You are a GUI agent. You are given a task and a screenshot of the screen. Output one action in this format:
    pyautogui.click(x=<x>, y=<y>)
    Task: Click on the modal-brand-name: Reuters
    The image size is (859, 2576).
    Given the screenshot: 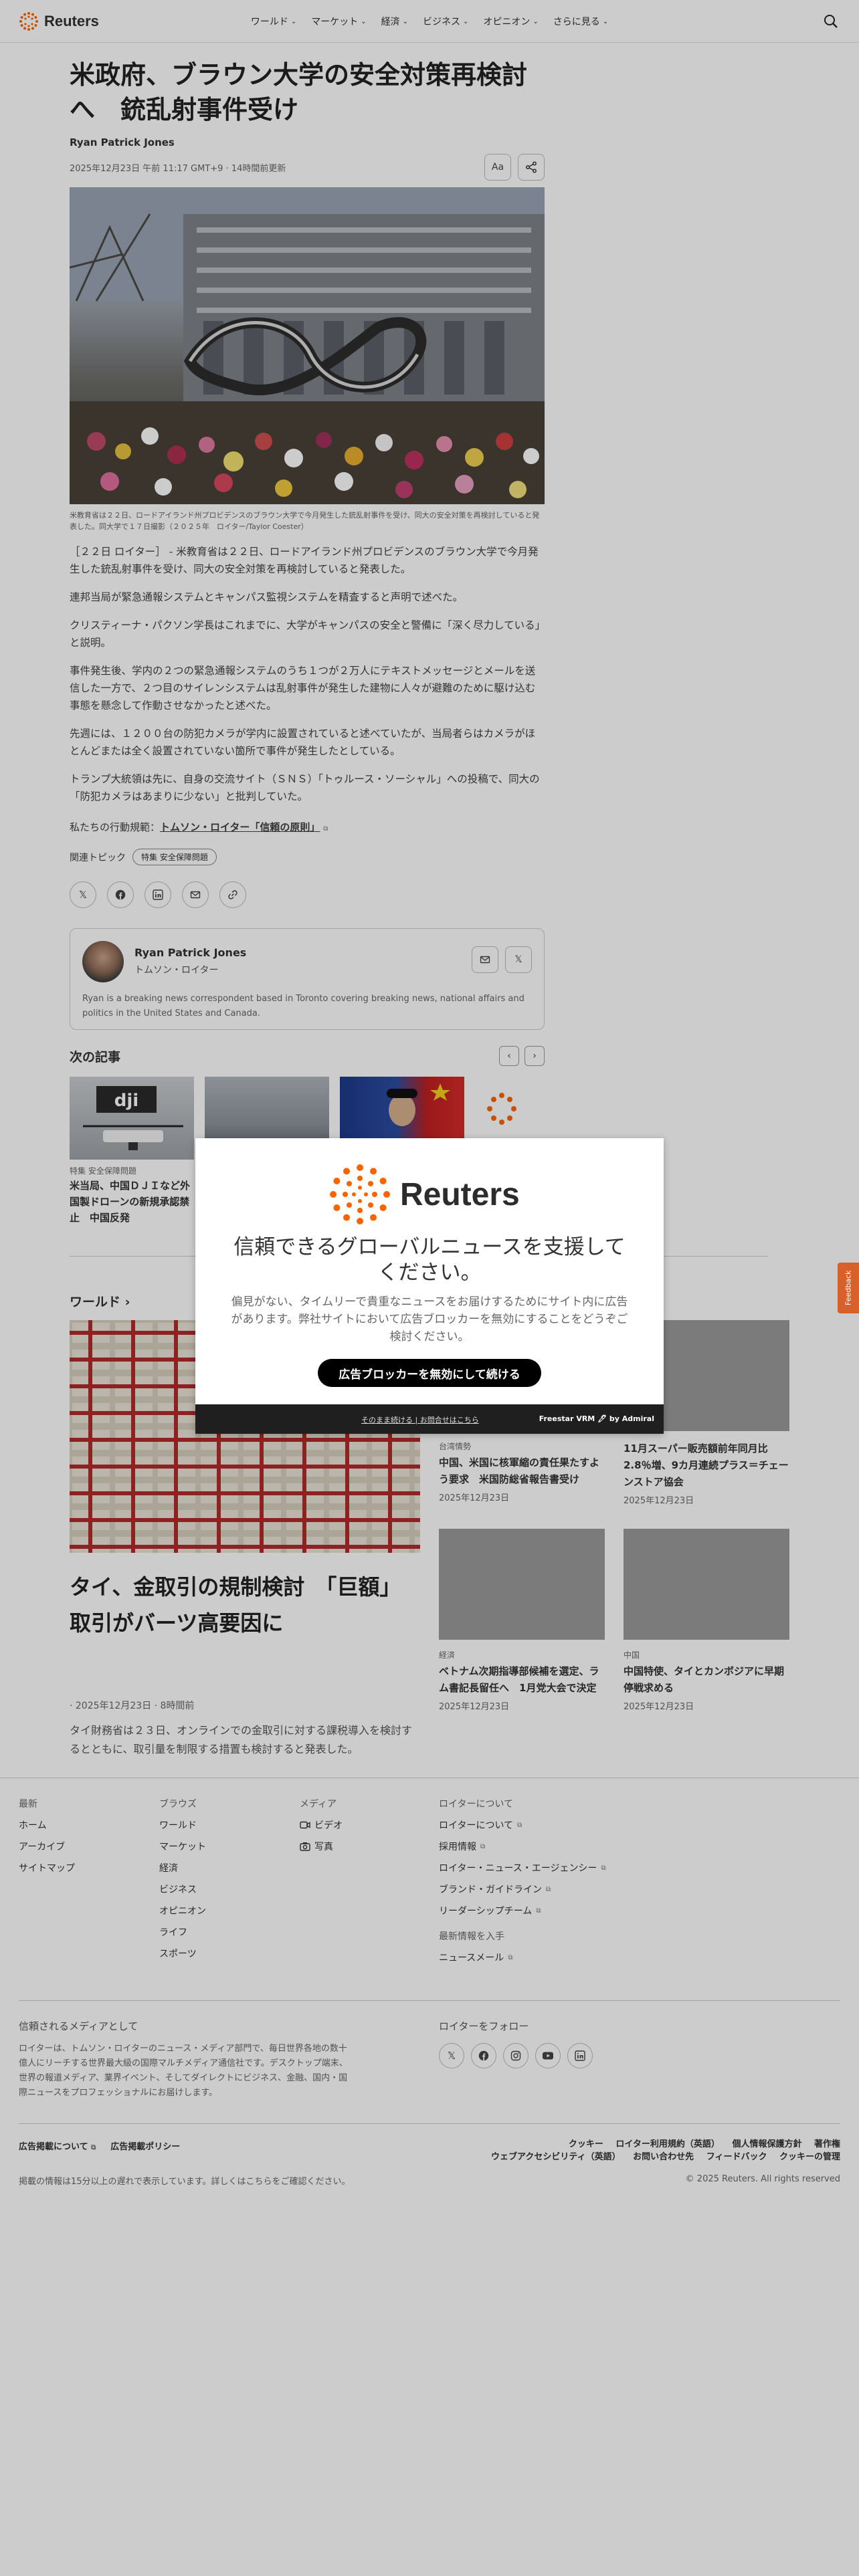 What is the action you would take?
    pyautogui.click(x=460, y=1194)
    